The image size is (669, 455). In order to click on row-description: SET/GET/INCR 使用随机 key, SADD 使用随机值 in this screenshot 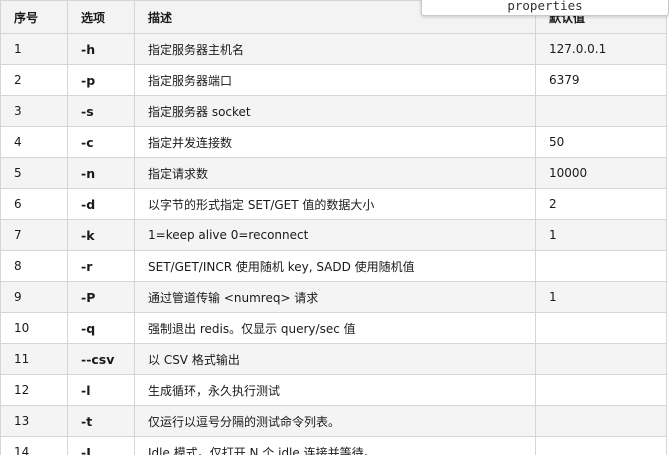, I will do `click(335, 266)`.